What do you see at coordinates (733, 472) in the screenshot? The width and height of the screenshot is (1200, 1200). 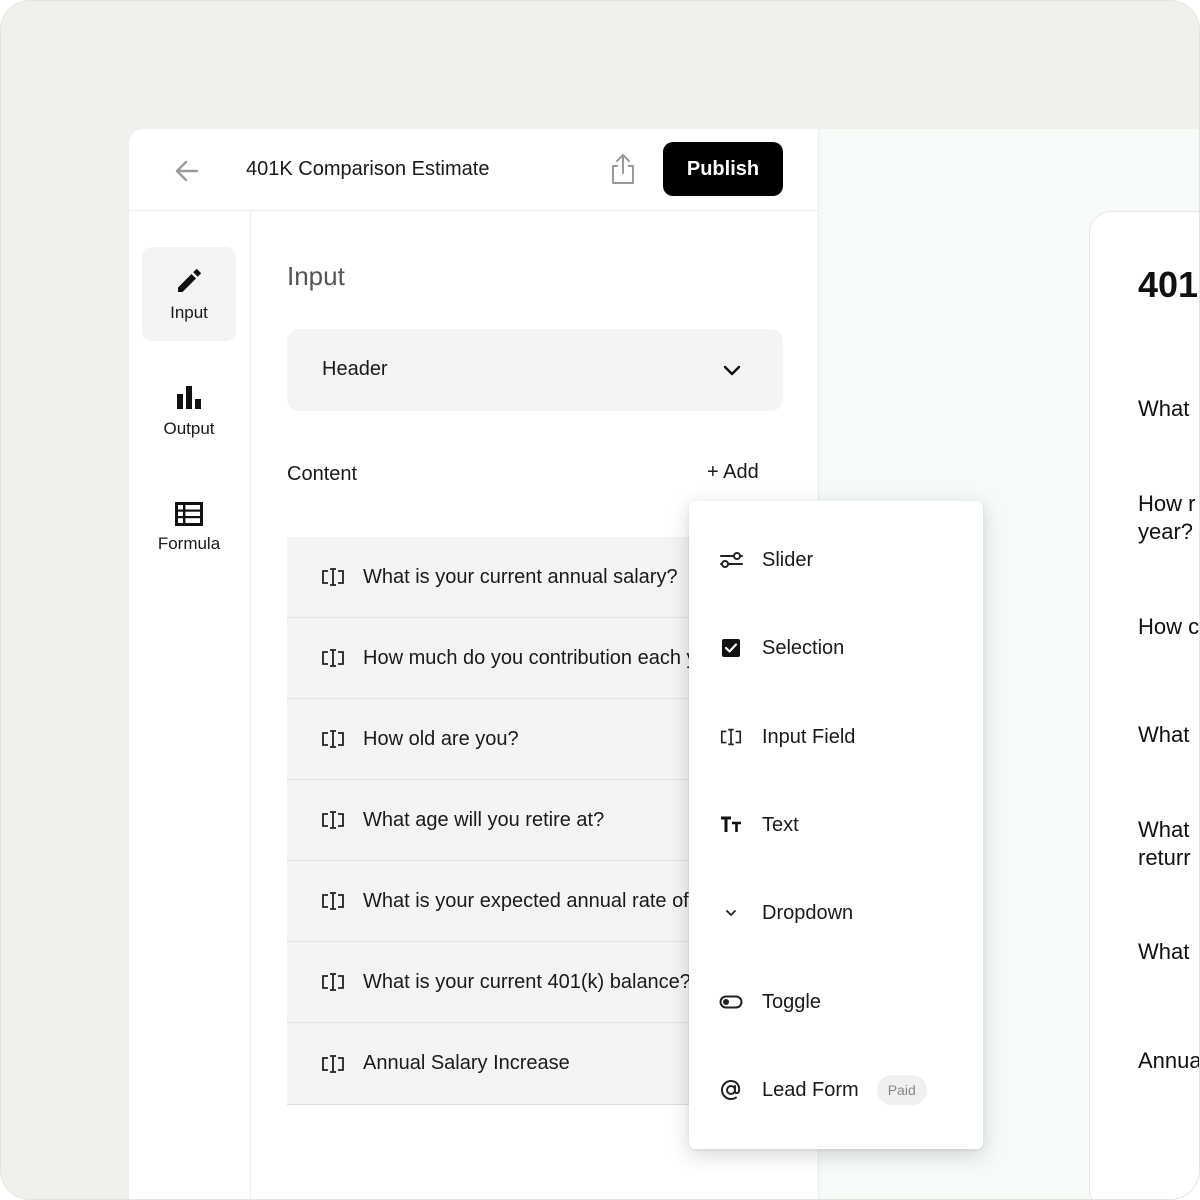 I see `add-button: + Add` at bounding box center [733, 472].